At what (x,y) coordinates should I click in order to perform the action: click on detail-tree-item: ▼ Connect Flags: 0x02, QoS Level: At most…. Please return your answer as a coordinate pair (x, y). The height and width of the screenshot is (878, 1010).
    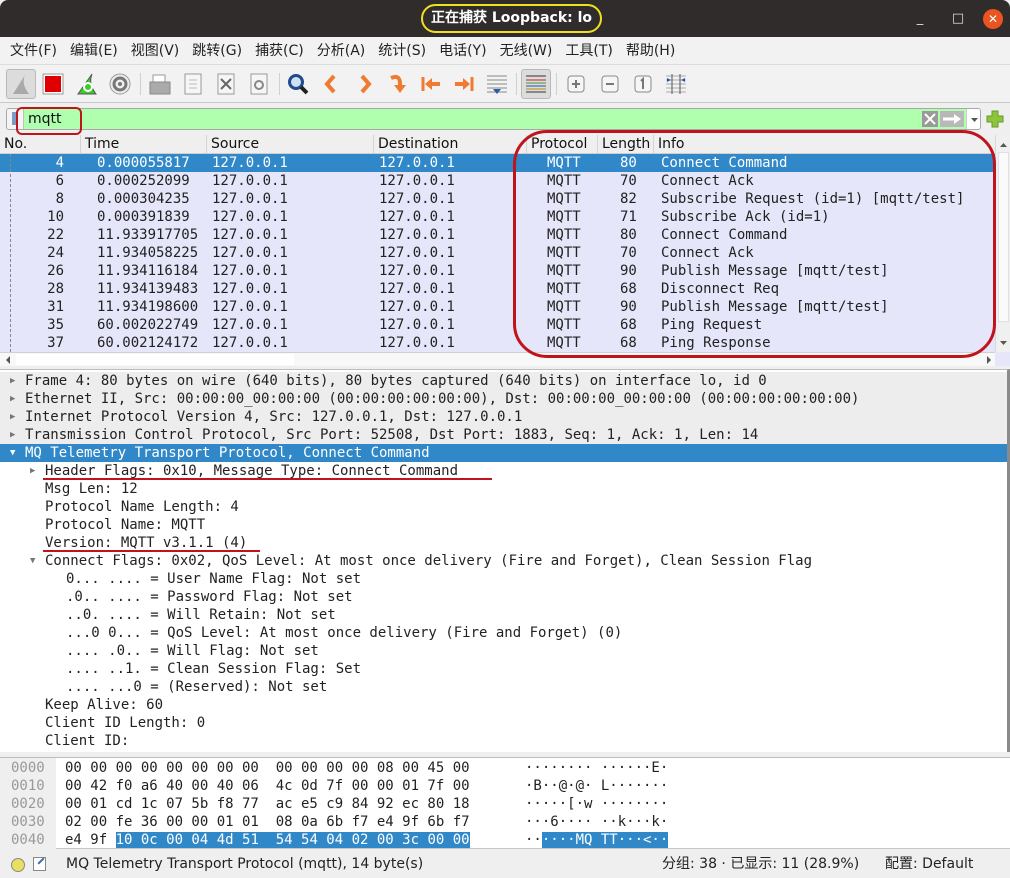
    Looking at the image, I should click on (503, 561).